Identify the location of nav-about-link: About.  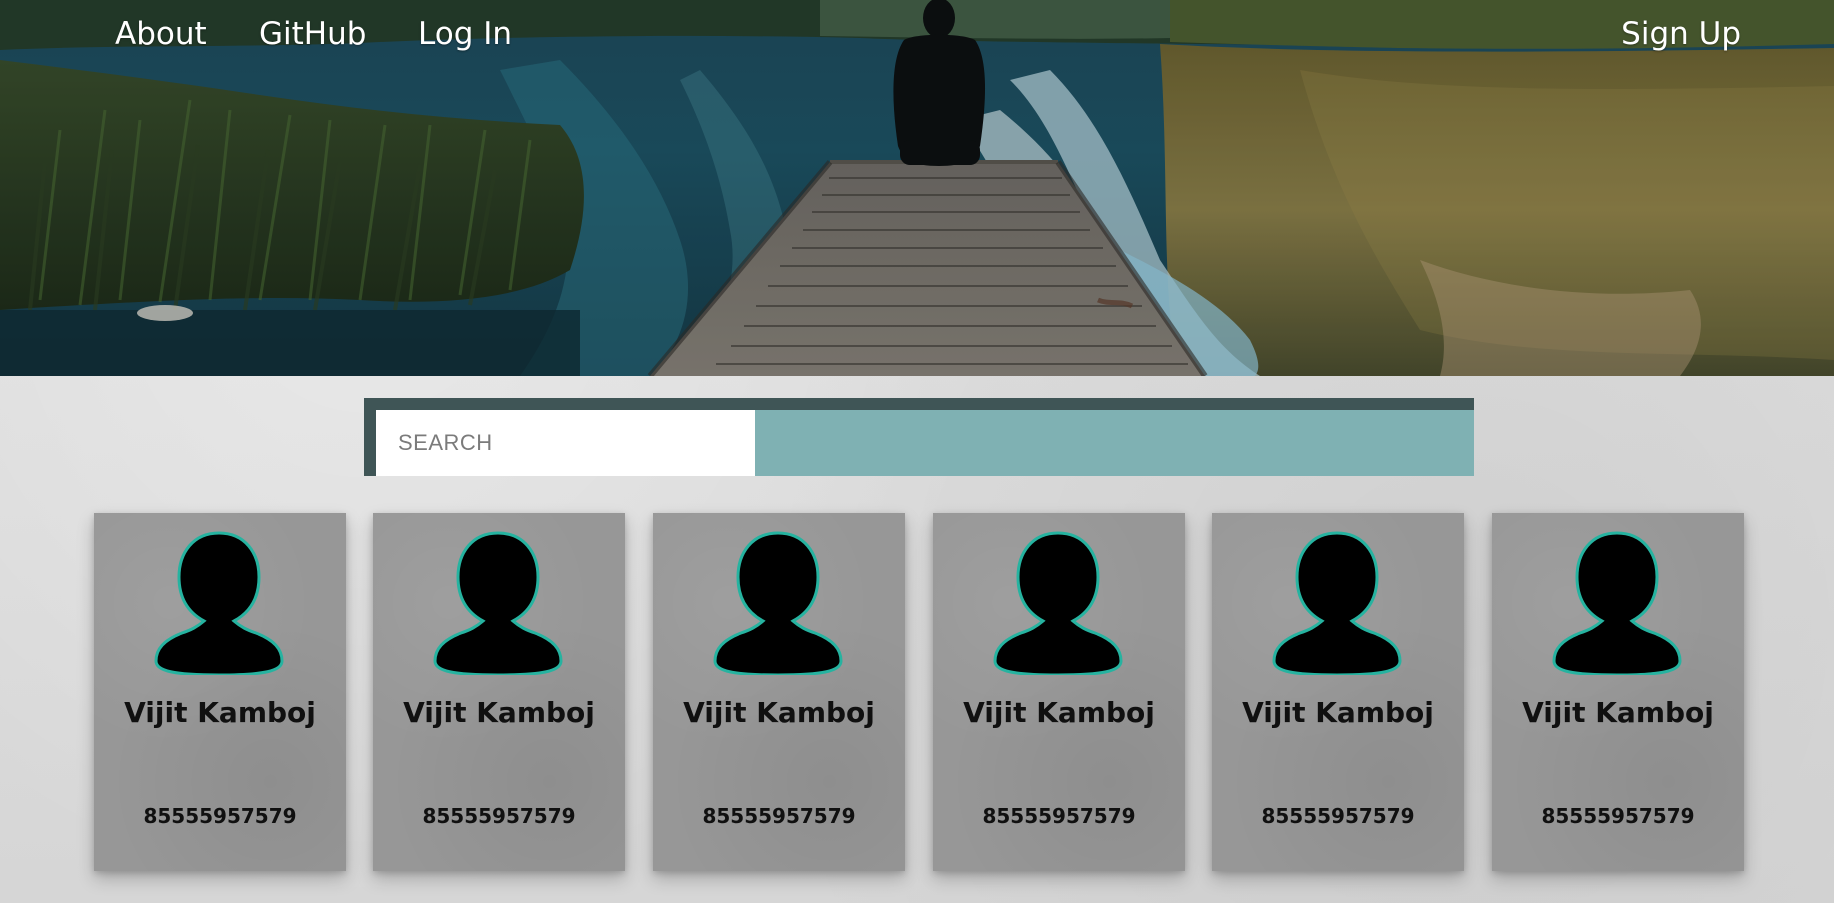
(161, 34).